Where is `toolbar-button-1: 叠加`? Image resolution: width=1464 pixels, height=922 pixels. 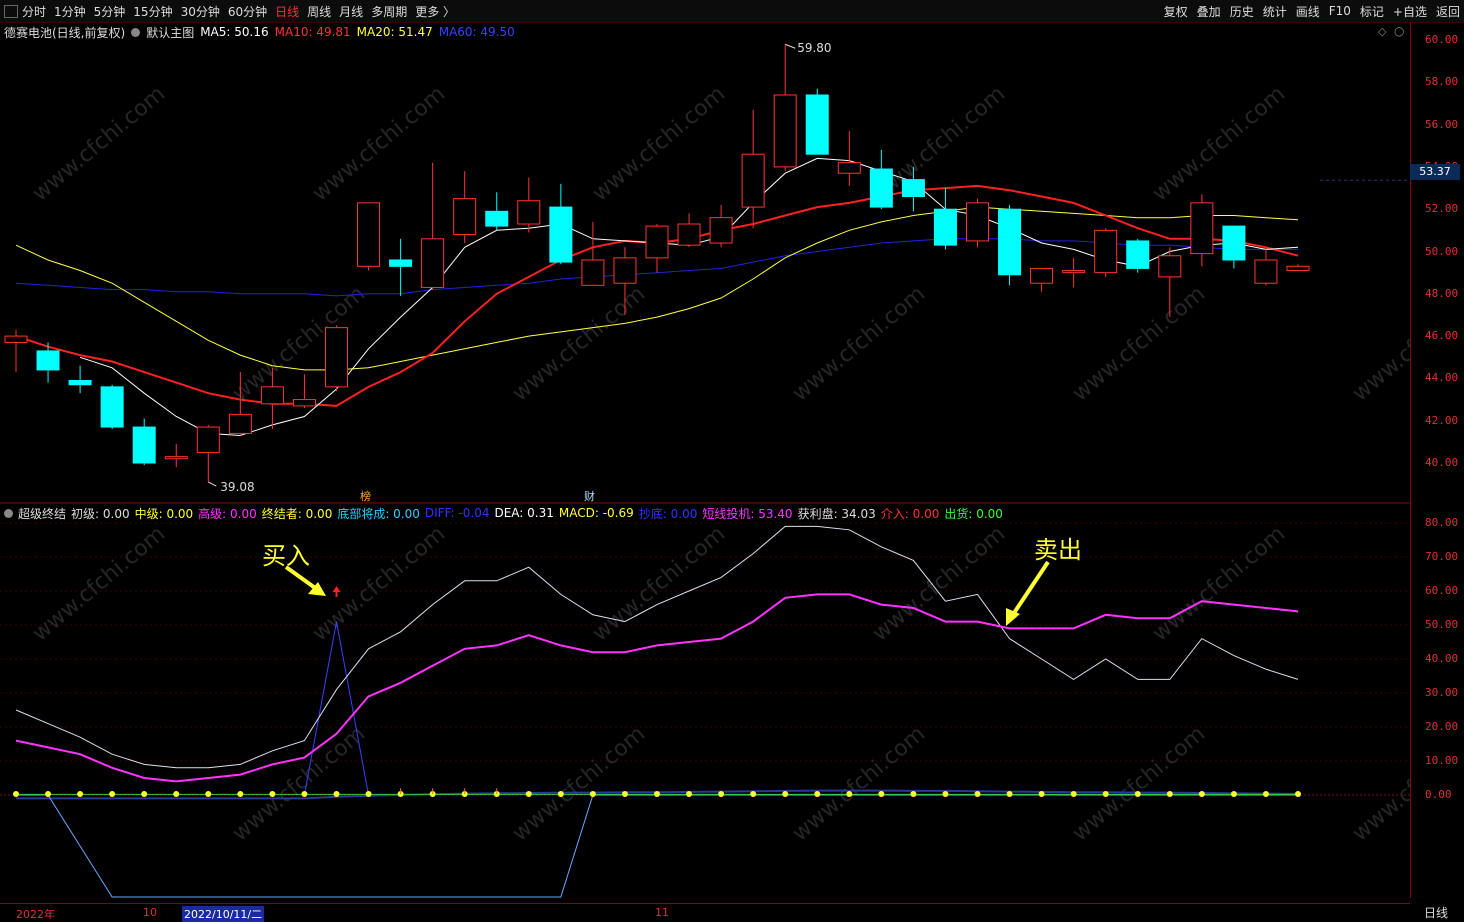 toolbar-button-1: 叠加 is located at coordinates (1209, 11).